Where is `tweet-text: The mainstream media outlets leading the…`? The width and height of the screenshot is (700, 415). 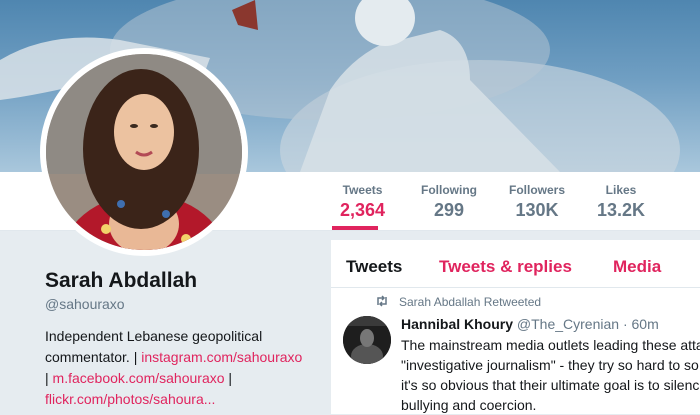 tweet-text: The mainstream media outlets leading the… is located at coordinates (550, 375).